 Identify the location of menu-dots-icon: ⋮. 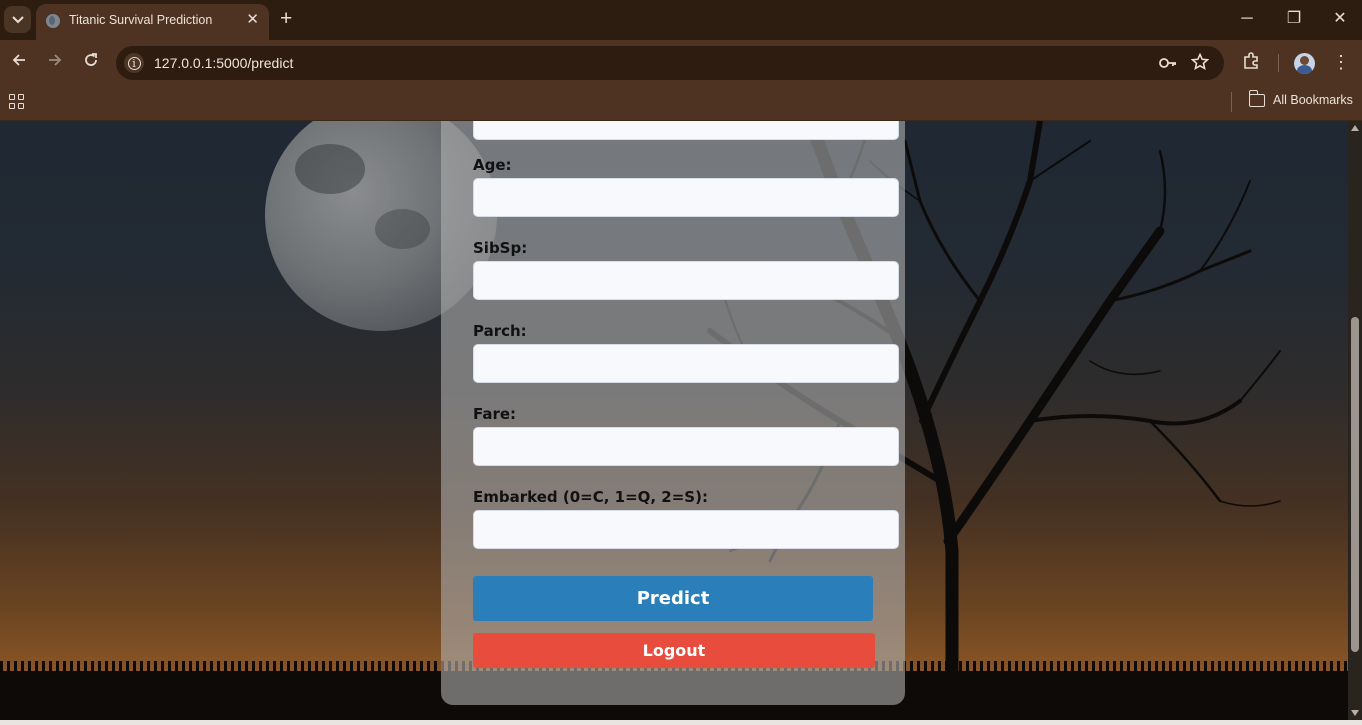
(1341, 62).